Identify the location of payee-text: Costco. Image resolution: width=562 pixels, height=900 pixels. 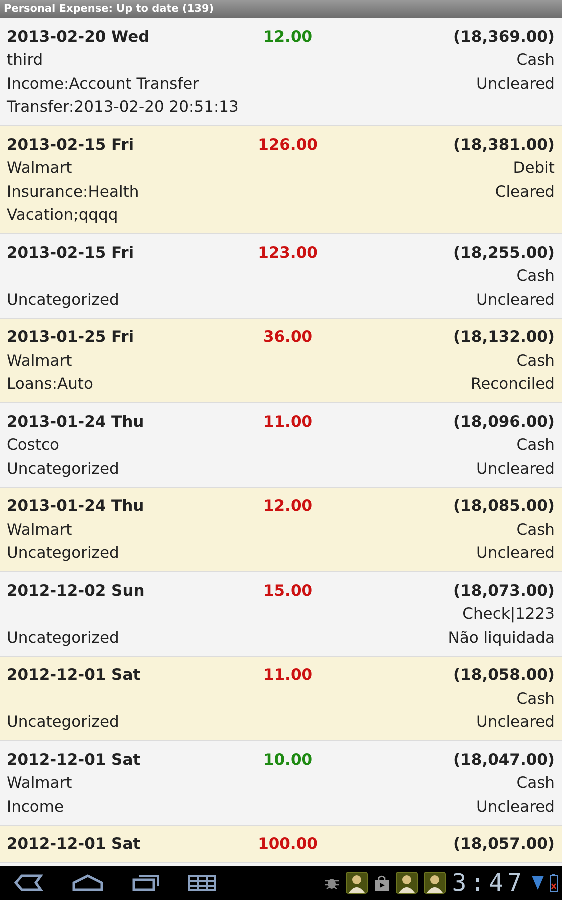
(33, 445).